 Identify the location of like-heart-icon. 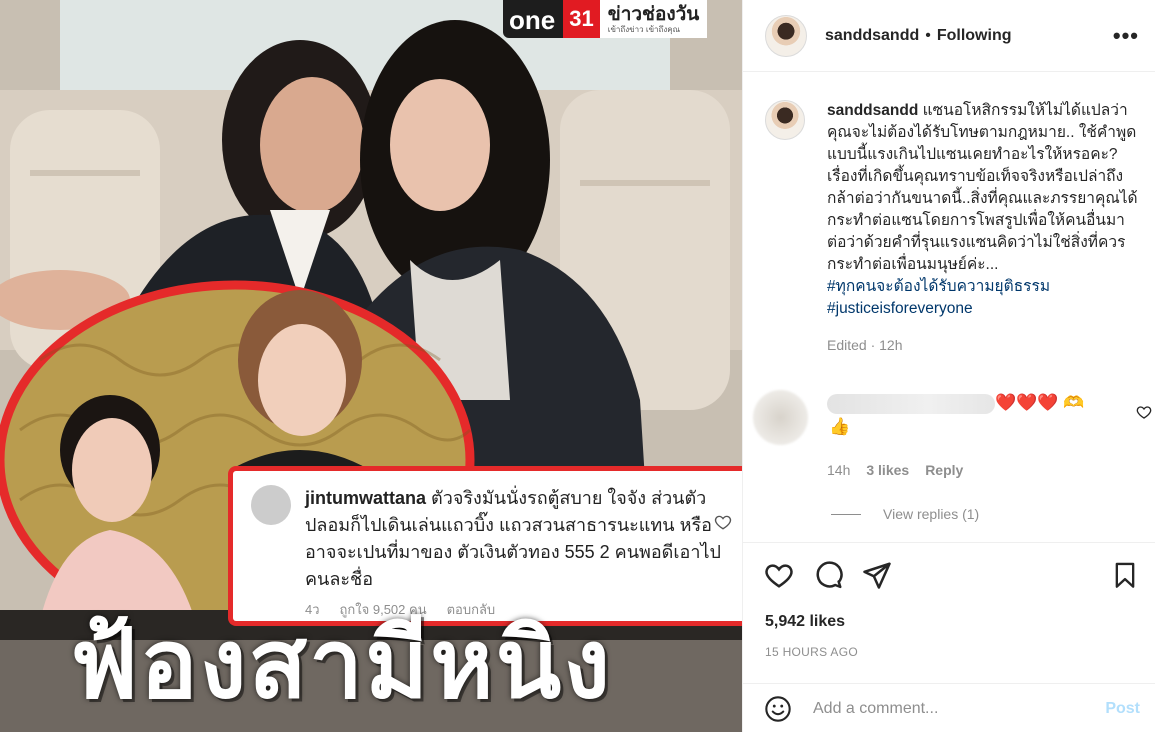
(779, 575).